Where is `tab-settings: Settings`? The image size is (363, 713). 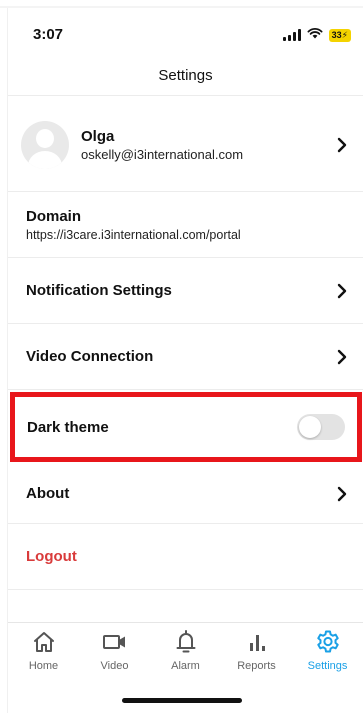 tab-settings: Settings is located at coordinates (327, 652).